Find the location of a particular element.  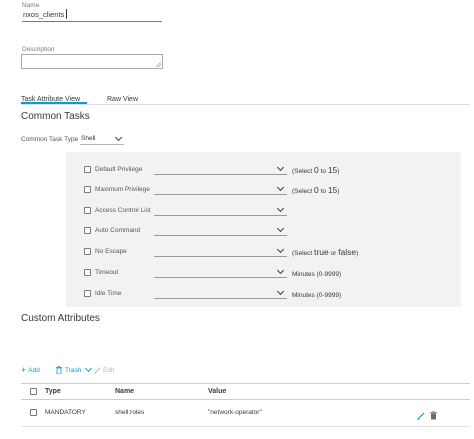

common-task-type-label: Common Task Type is located at coordinates (50, 139).